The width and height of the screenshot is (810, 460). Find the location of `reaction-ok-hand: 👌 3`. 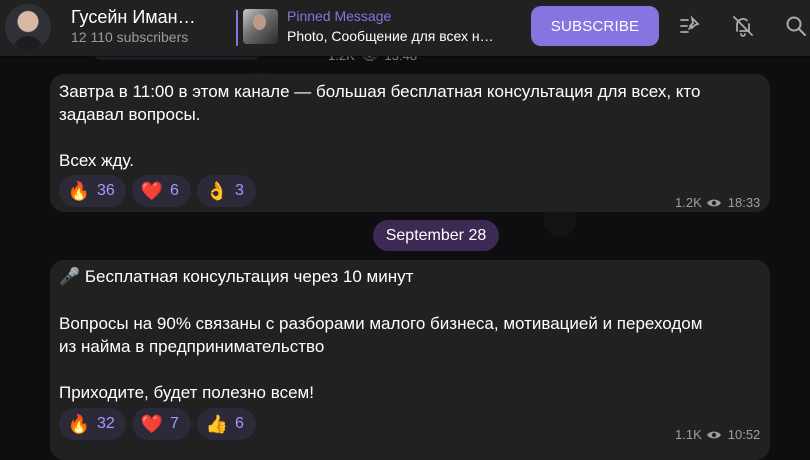

reaction-ok-hand: 👌 3 is located at coordinates (226, 191).